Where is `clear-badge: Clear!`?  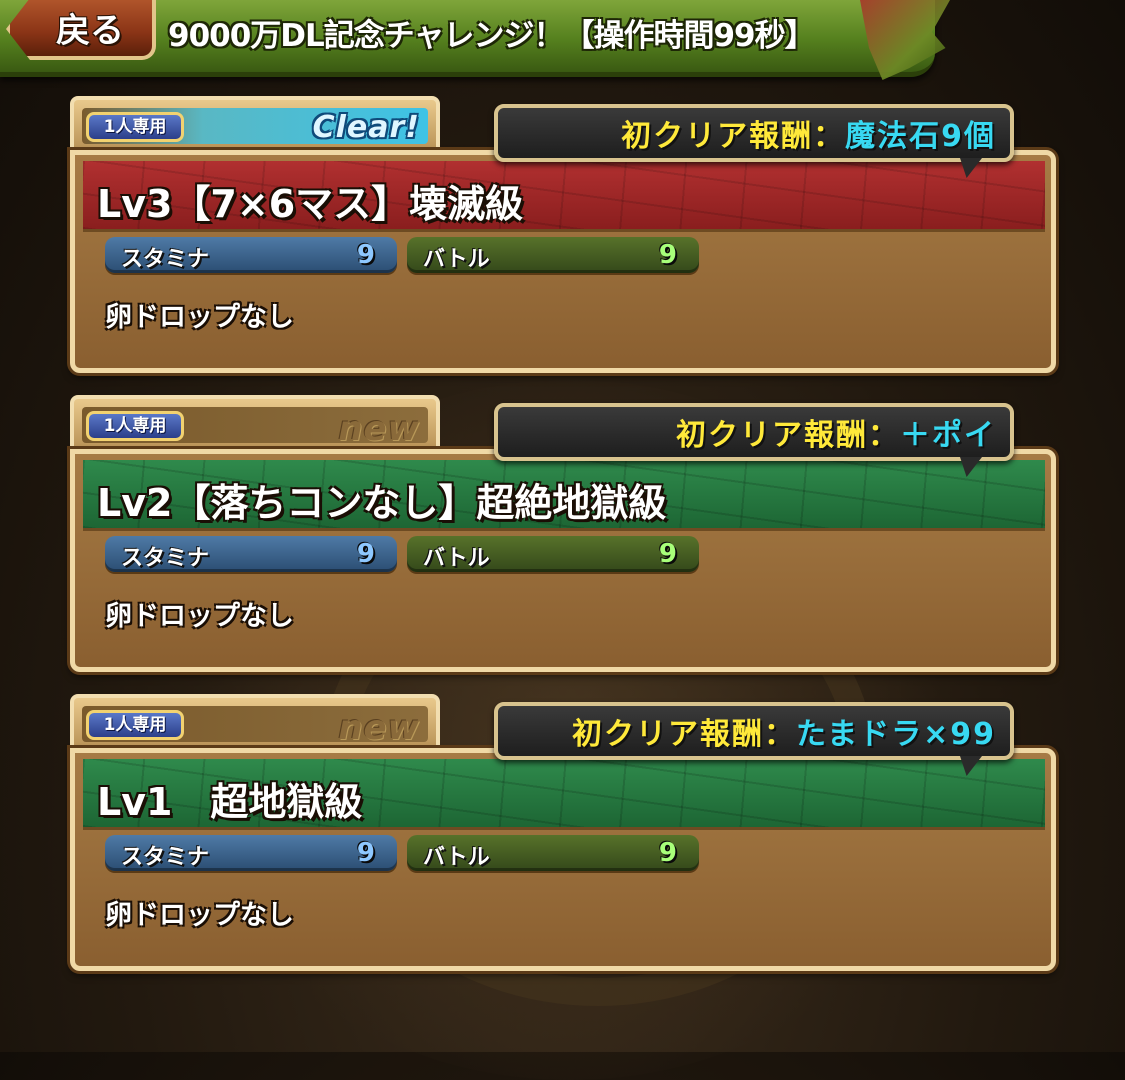 clear-badge: Clear! is located at coordinates (366, 127).